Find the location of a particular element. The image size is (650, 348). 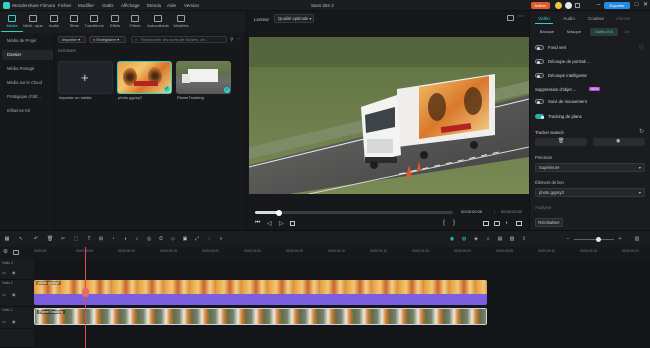

maximize-icon: □ is located at coordinates (636, 5).